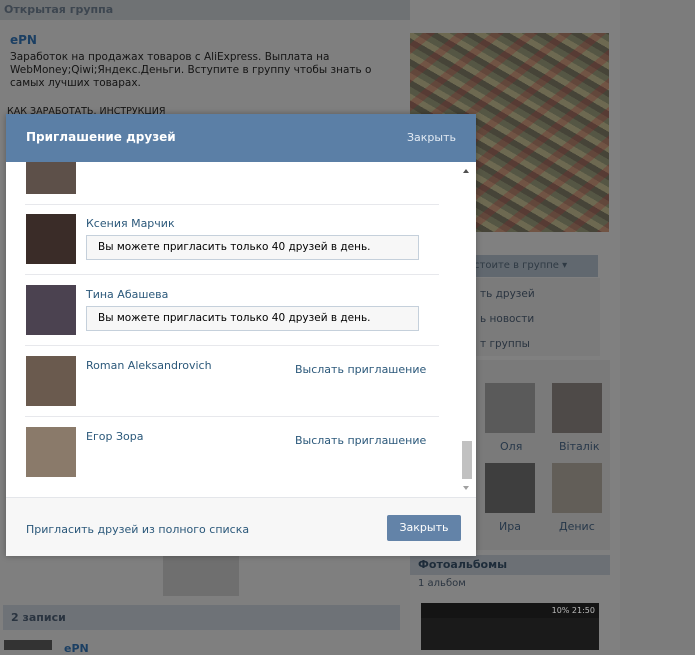  I want to click on list-item: Егор Зора Выслать приглашение, so click(232, 452).